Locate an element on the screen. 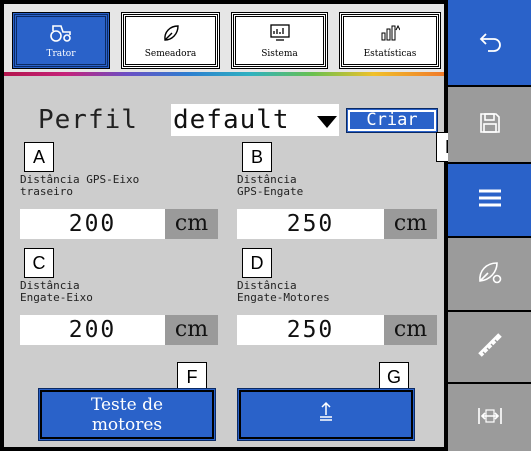 The image size is (531, 451). field-c-label: Distância Engate-Eixo is located at coordinates (56, 291).